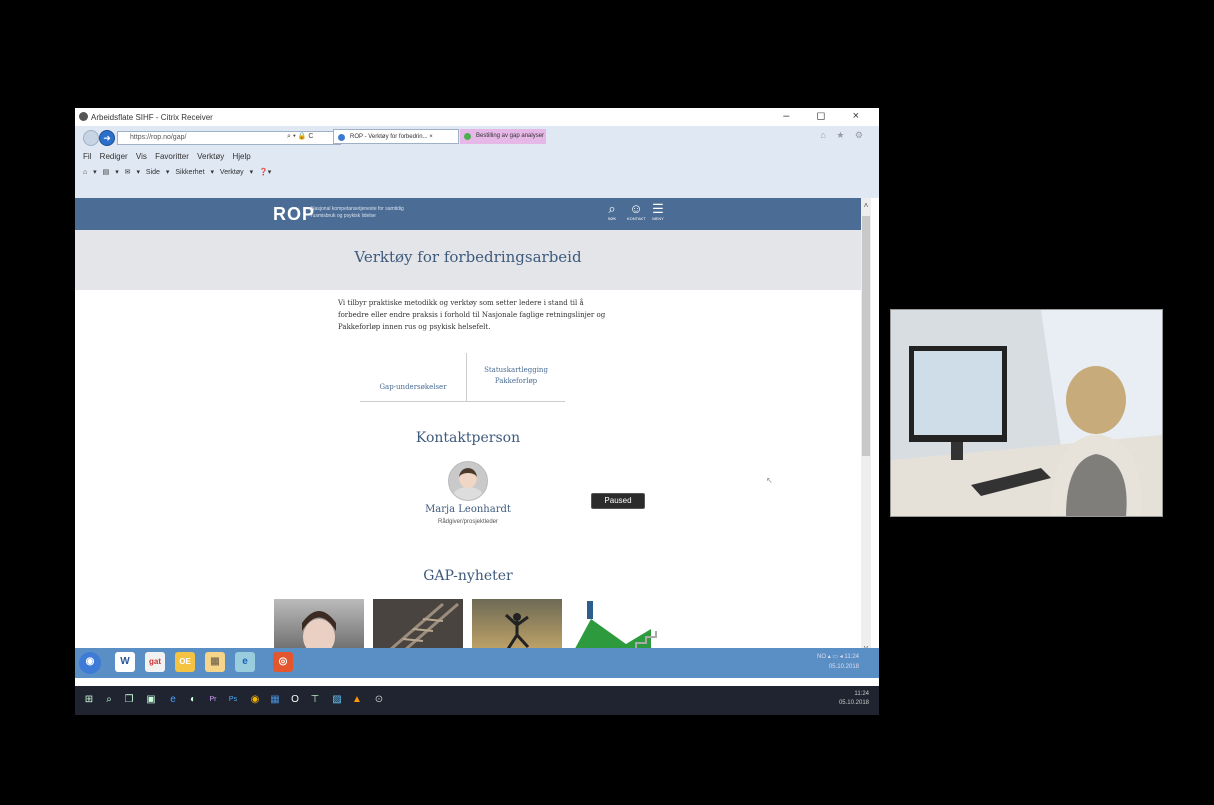 The image size is (1214, 805). What do you see at coordinates (245, 662) in the screenshot?
I see `ie-app-icon: e` at bounding box center [245, 662].